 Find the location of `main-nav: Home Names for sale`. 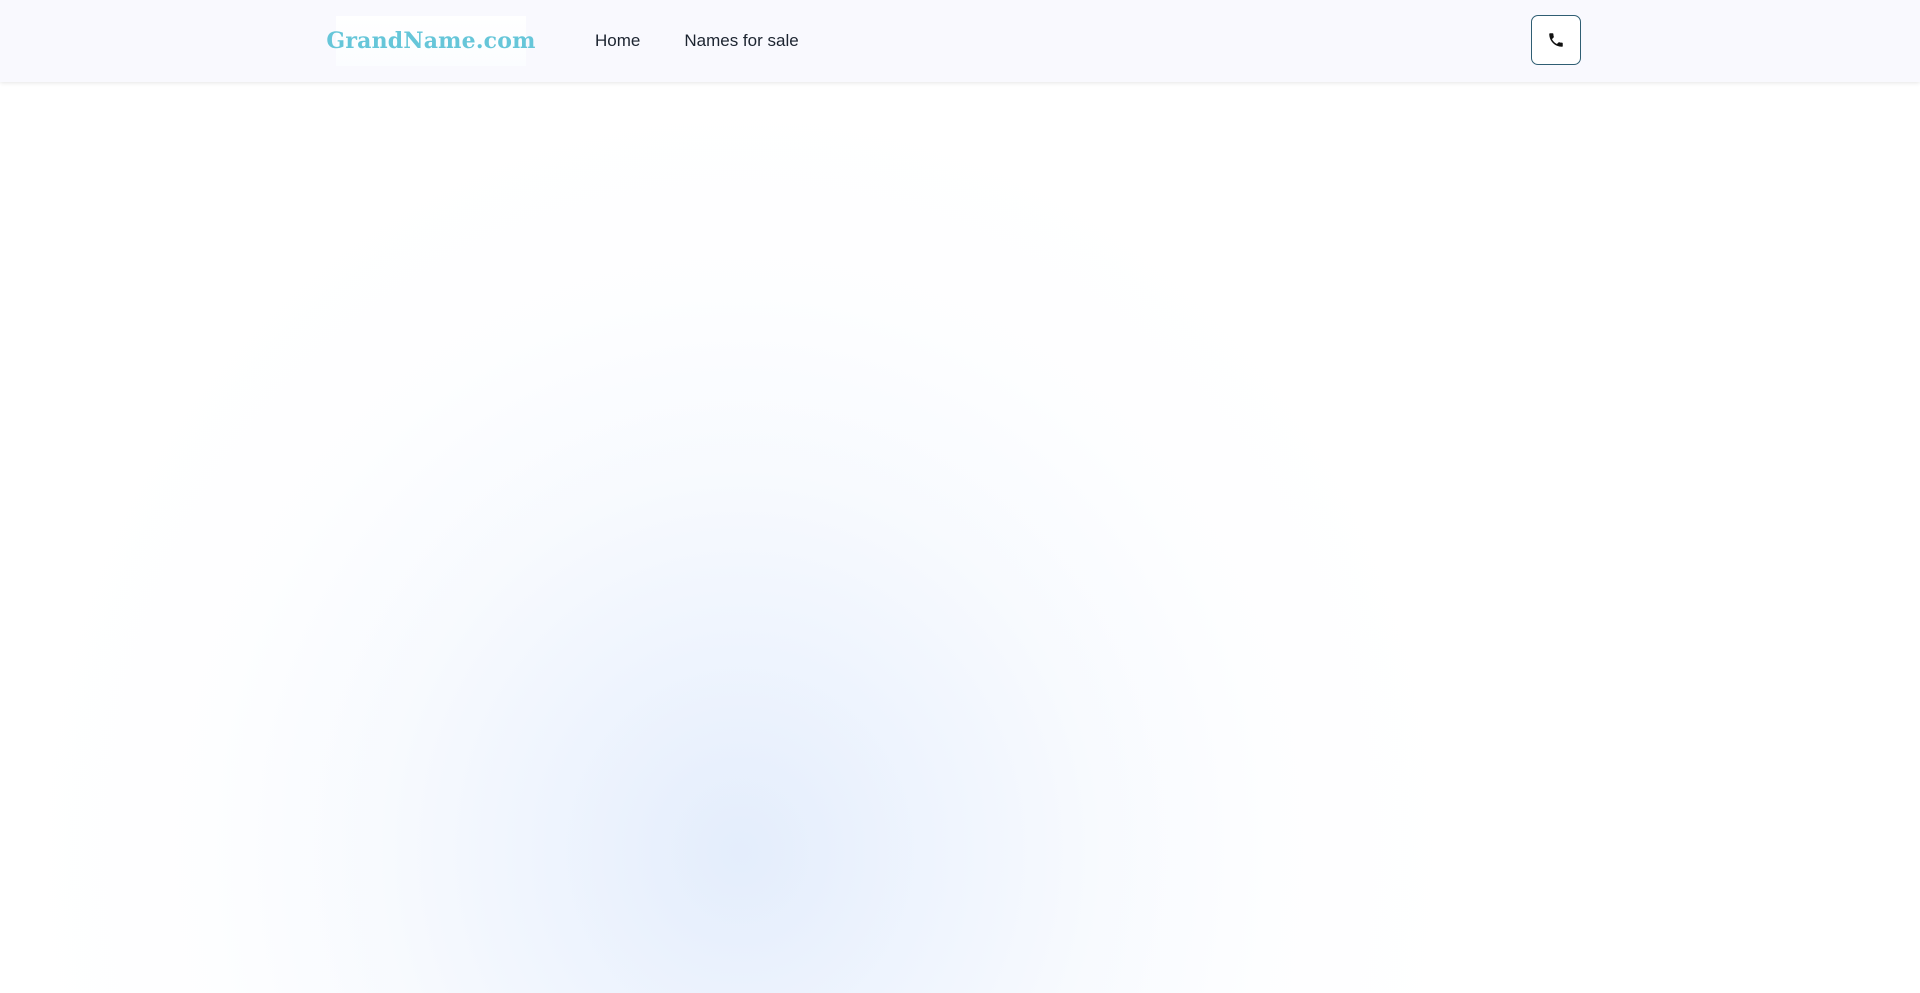

main-nav: Home Names for sale is located at coordinates (697, 41).